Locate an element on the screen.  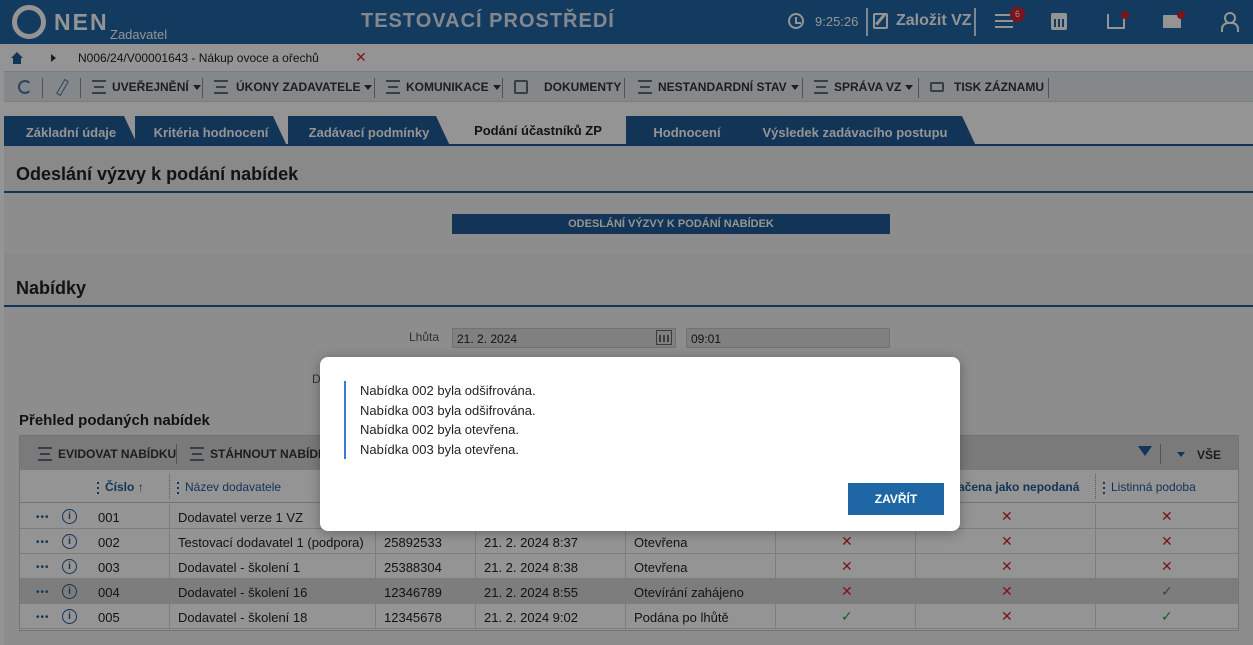
message-line: Nabídka 003 byla otevřena. is located at coordinates (439, 449).